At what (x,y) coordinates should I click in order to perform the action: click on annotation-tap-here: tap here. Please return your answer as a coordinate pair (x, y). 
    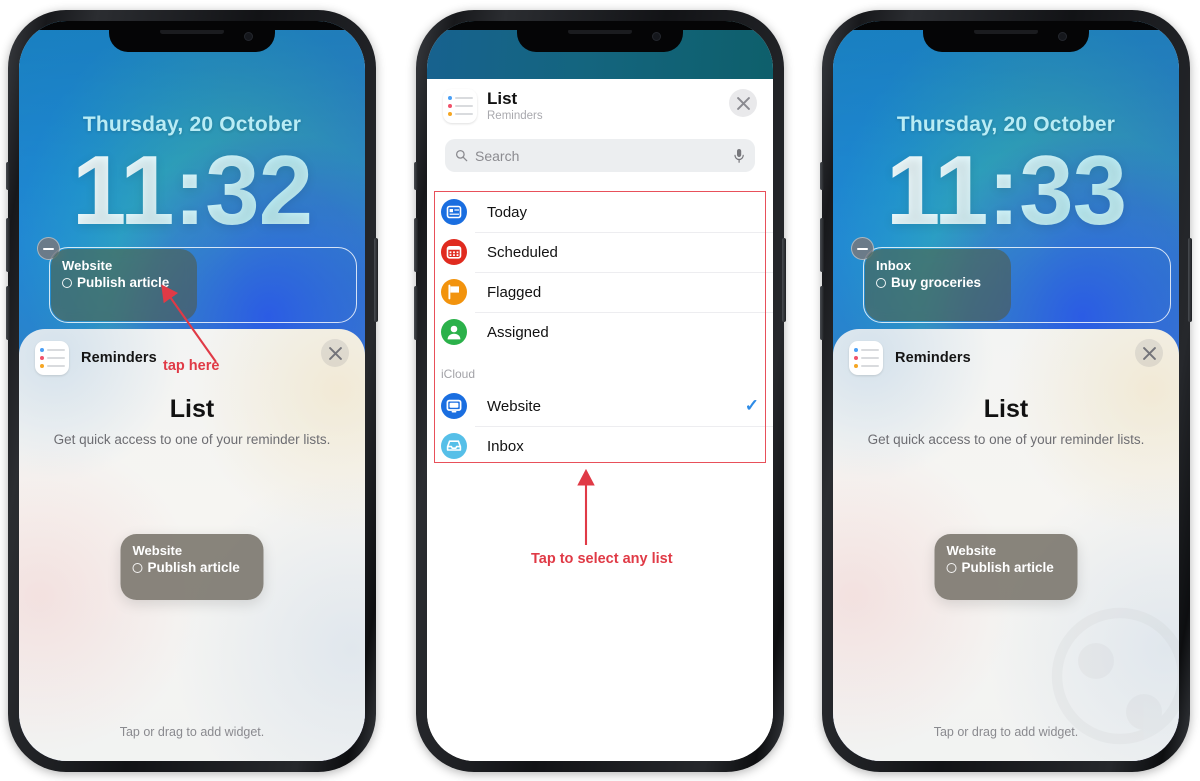
    Looking at the image, I should click on (191, 366).